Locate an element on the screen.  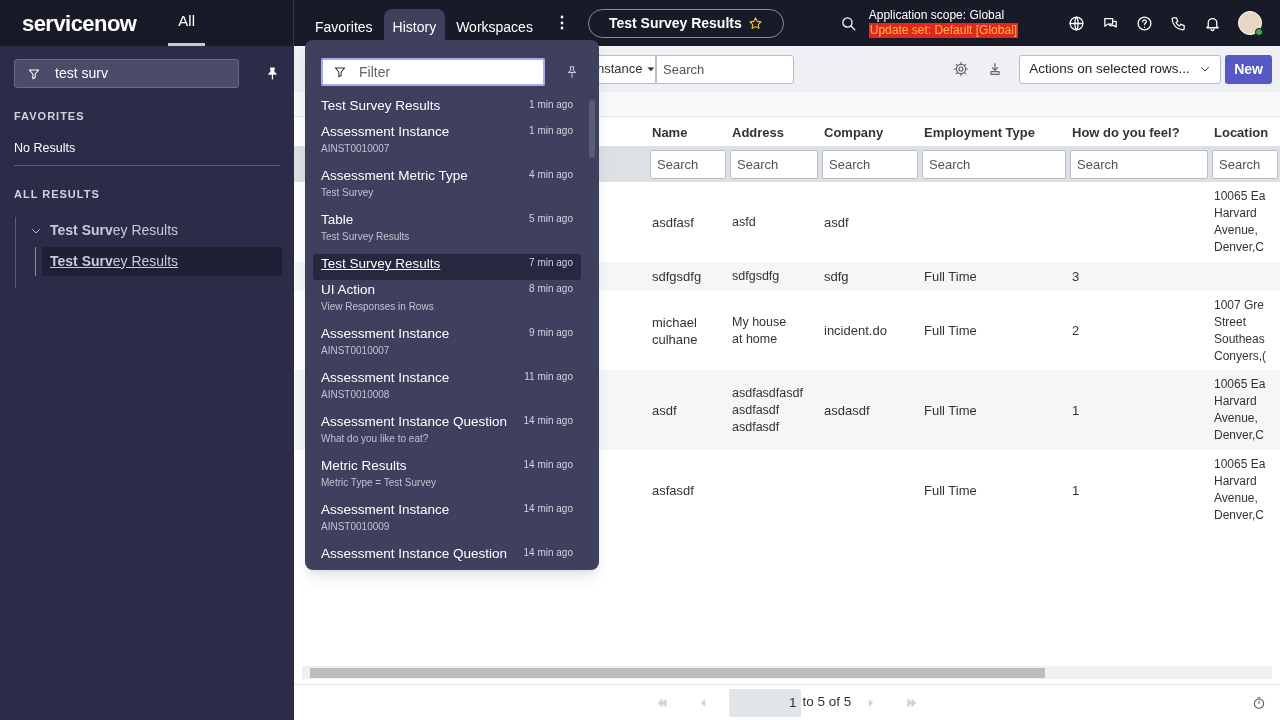
table-cell-text: incident.do is located at coordinates (856, 330).